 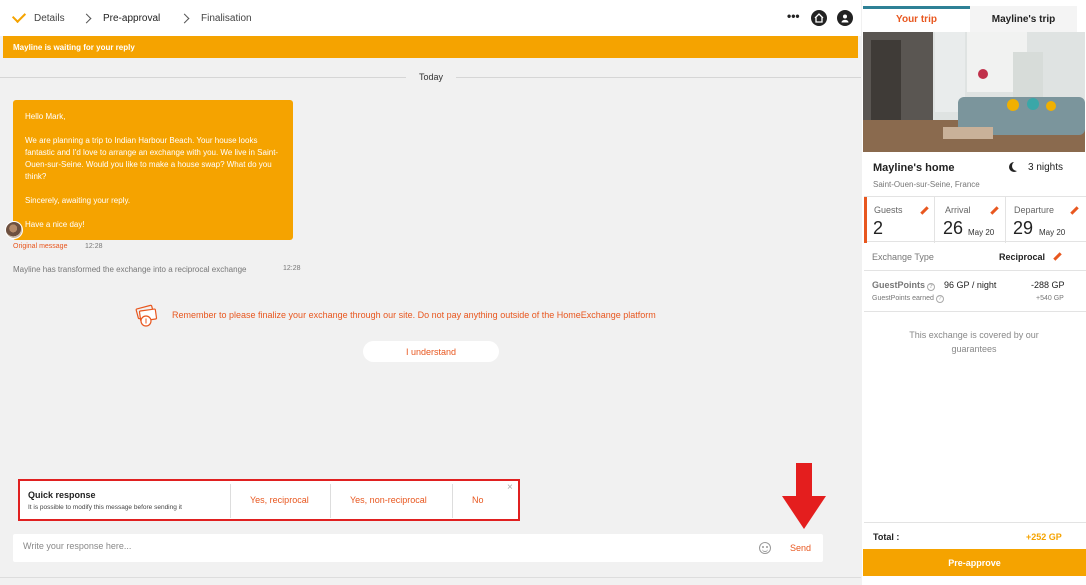 I want to click on composer: Send, so click(x=418, y=548).